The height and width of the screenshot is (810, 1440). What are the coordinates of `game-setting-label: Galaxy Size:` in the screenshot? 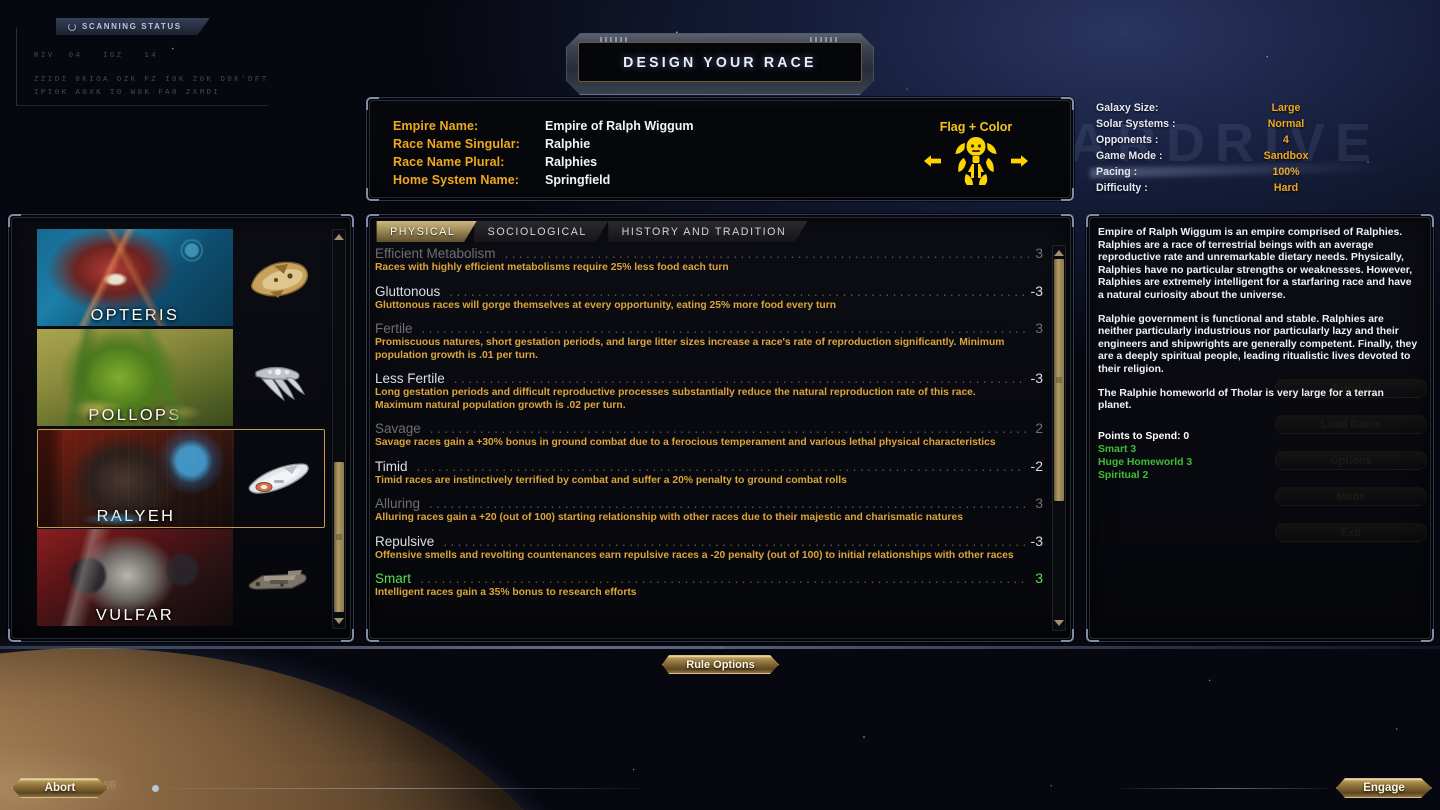 It's located at (1127, 108).